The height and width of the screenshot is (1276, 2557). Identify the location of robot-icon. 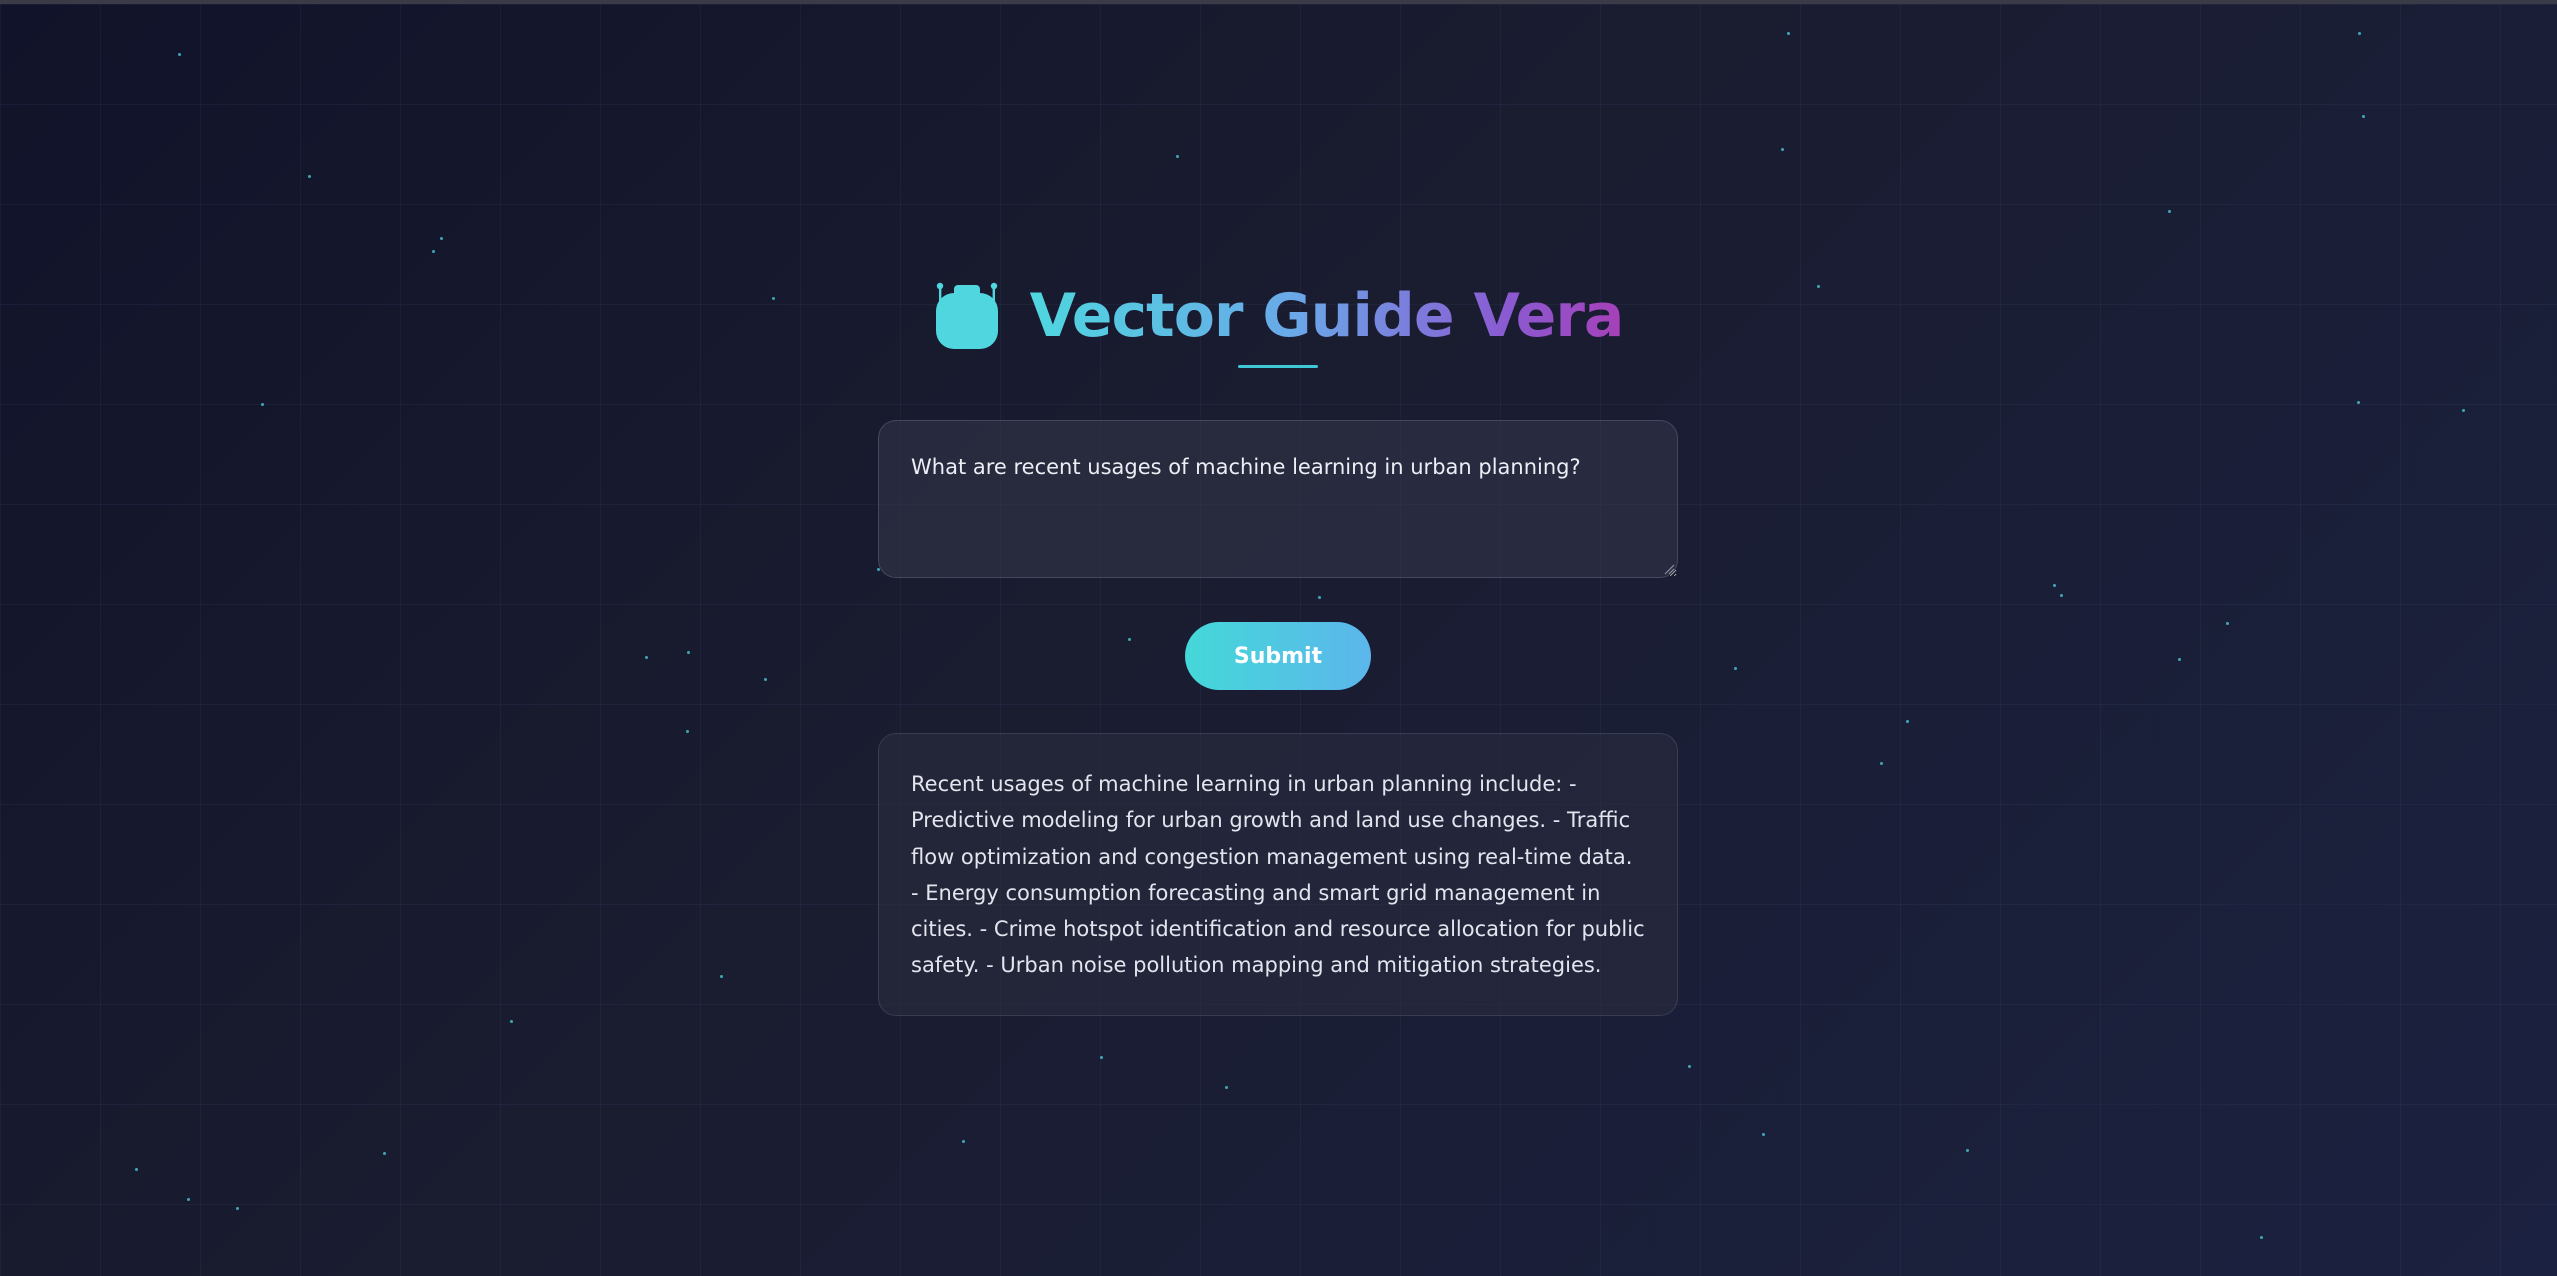
(966, 315).